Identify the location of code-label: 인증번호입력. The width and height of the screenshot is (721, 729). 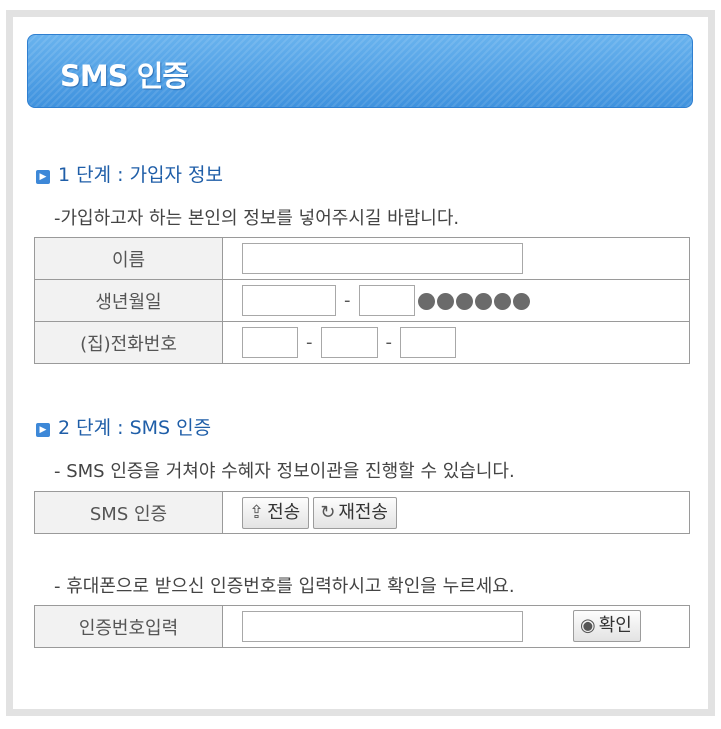
(128, 626).